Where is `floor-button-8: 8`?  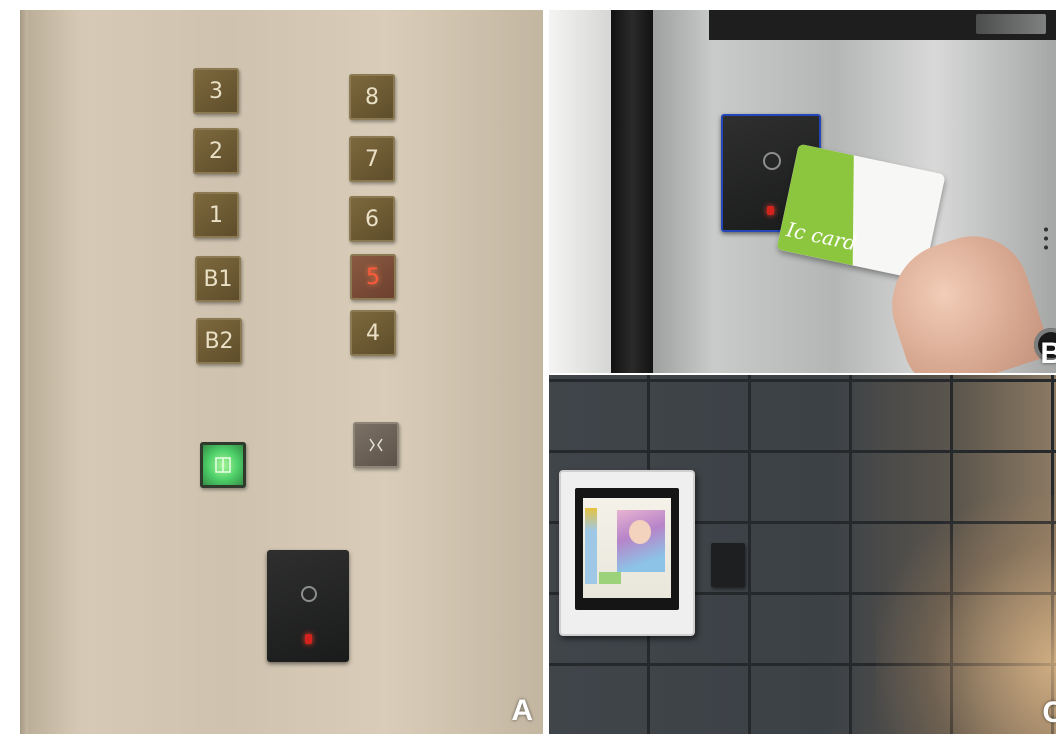
floor-button-8: 8 is located at coordinates (372, 97).